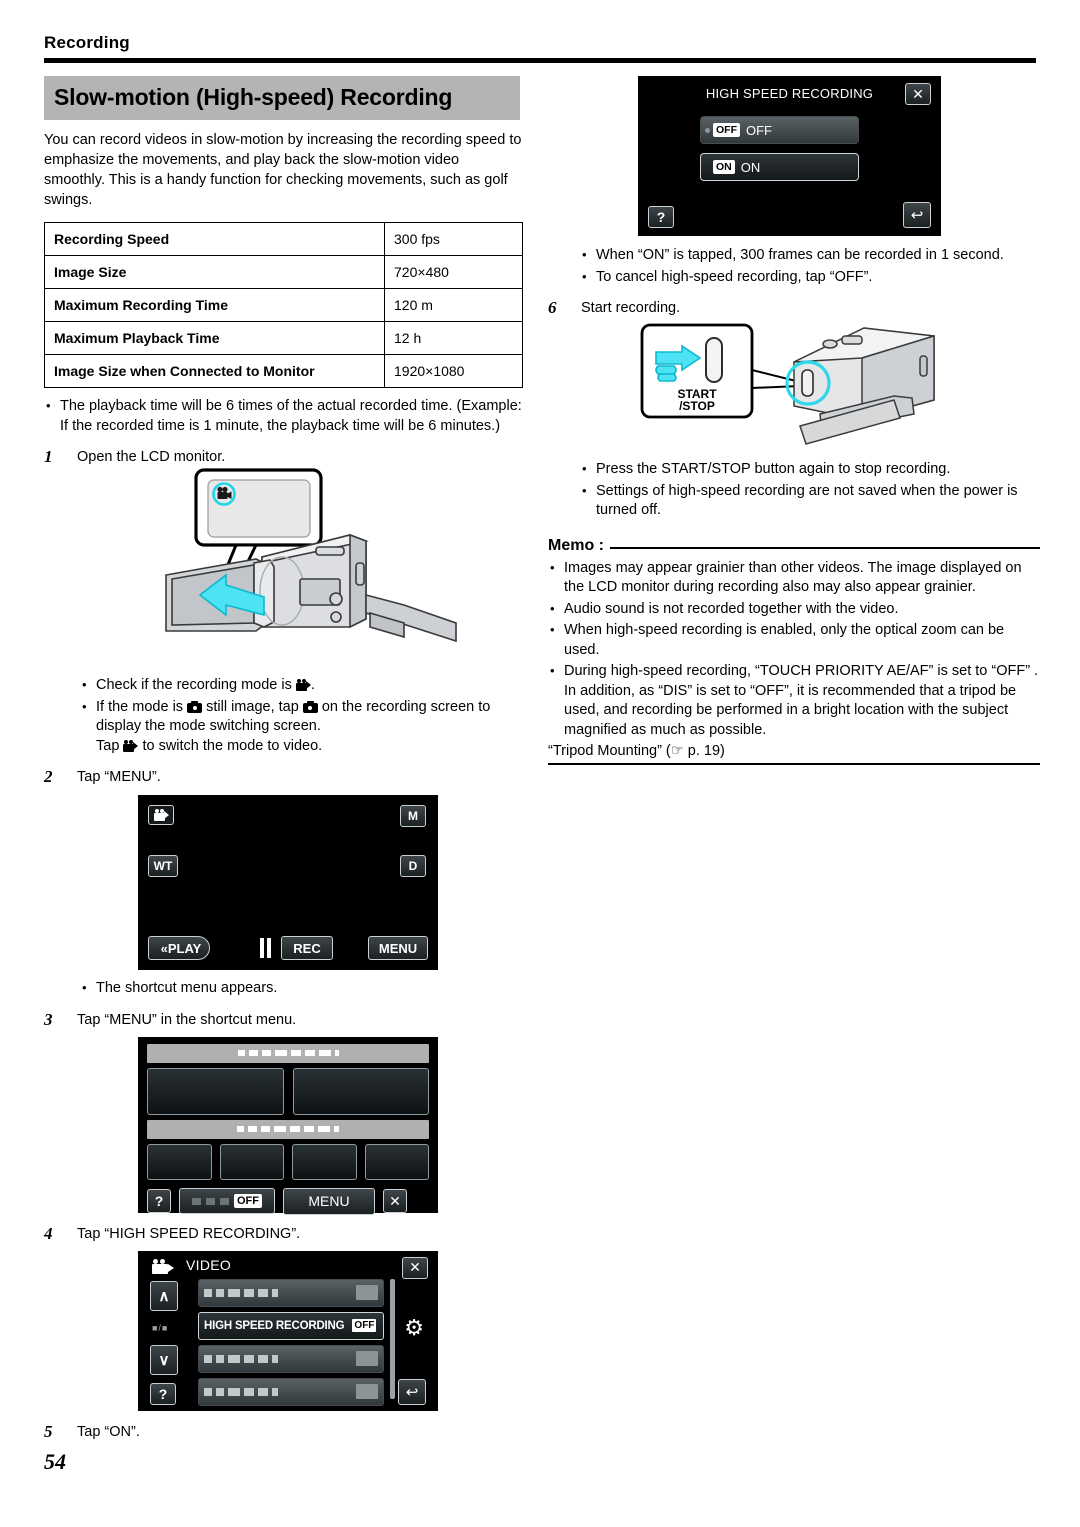 This screenshot has width=1080, height=1527. I want to click on high-speed-recording-dialog-mock: HIGH SPEED RECORDING ✕ OFF OFF ON ON ? ↩, so click(789, 156).